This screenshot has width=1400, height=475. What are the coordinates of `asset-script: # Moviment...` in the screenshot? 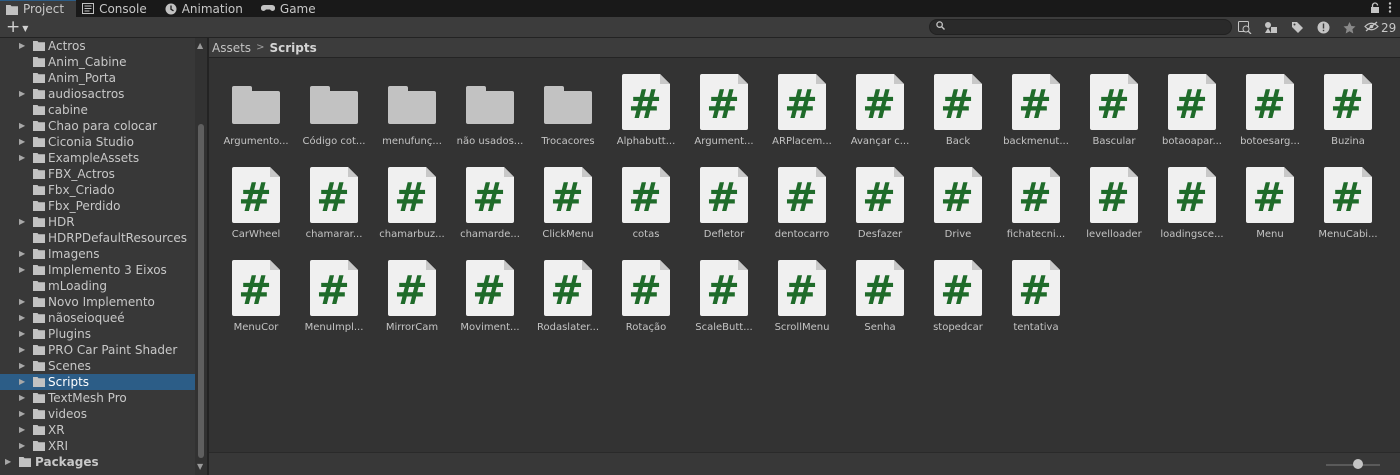 It's located at (490, 306).